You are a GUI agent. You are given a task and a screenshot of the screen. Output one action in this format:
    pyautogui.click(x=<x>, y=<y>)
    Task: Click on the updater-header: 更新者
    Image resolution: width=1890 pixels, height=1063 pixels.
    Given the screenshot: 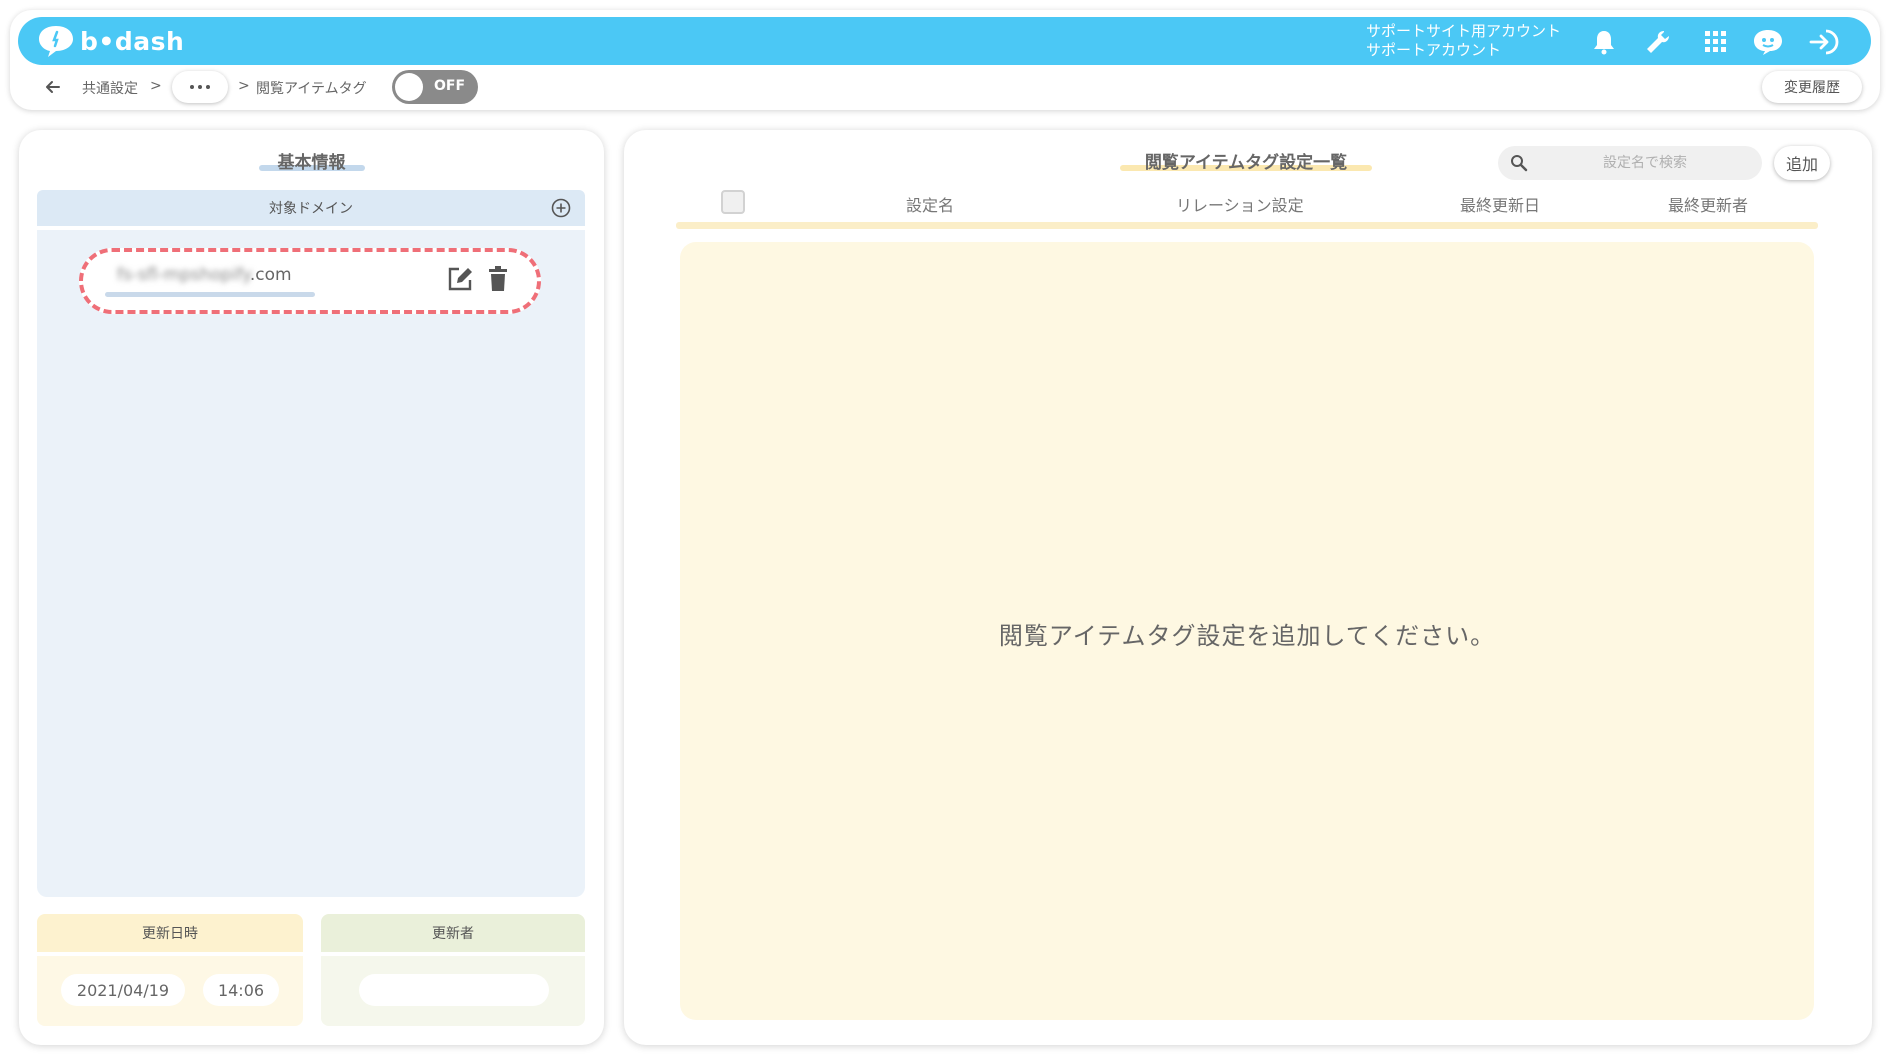 What is the action you would take?
    pyautogui.click(x=453, y=933)
    